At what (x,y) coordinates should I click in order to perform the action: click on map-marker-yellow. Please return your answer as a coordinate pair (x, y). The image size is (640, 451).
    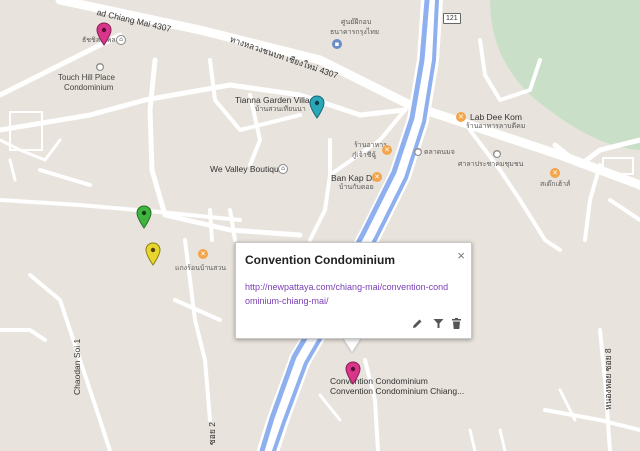
    Looking at the image, I should click on (153, 254).